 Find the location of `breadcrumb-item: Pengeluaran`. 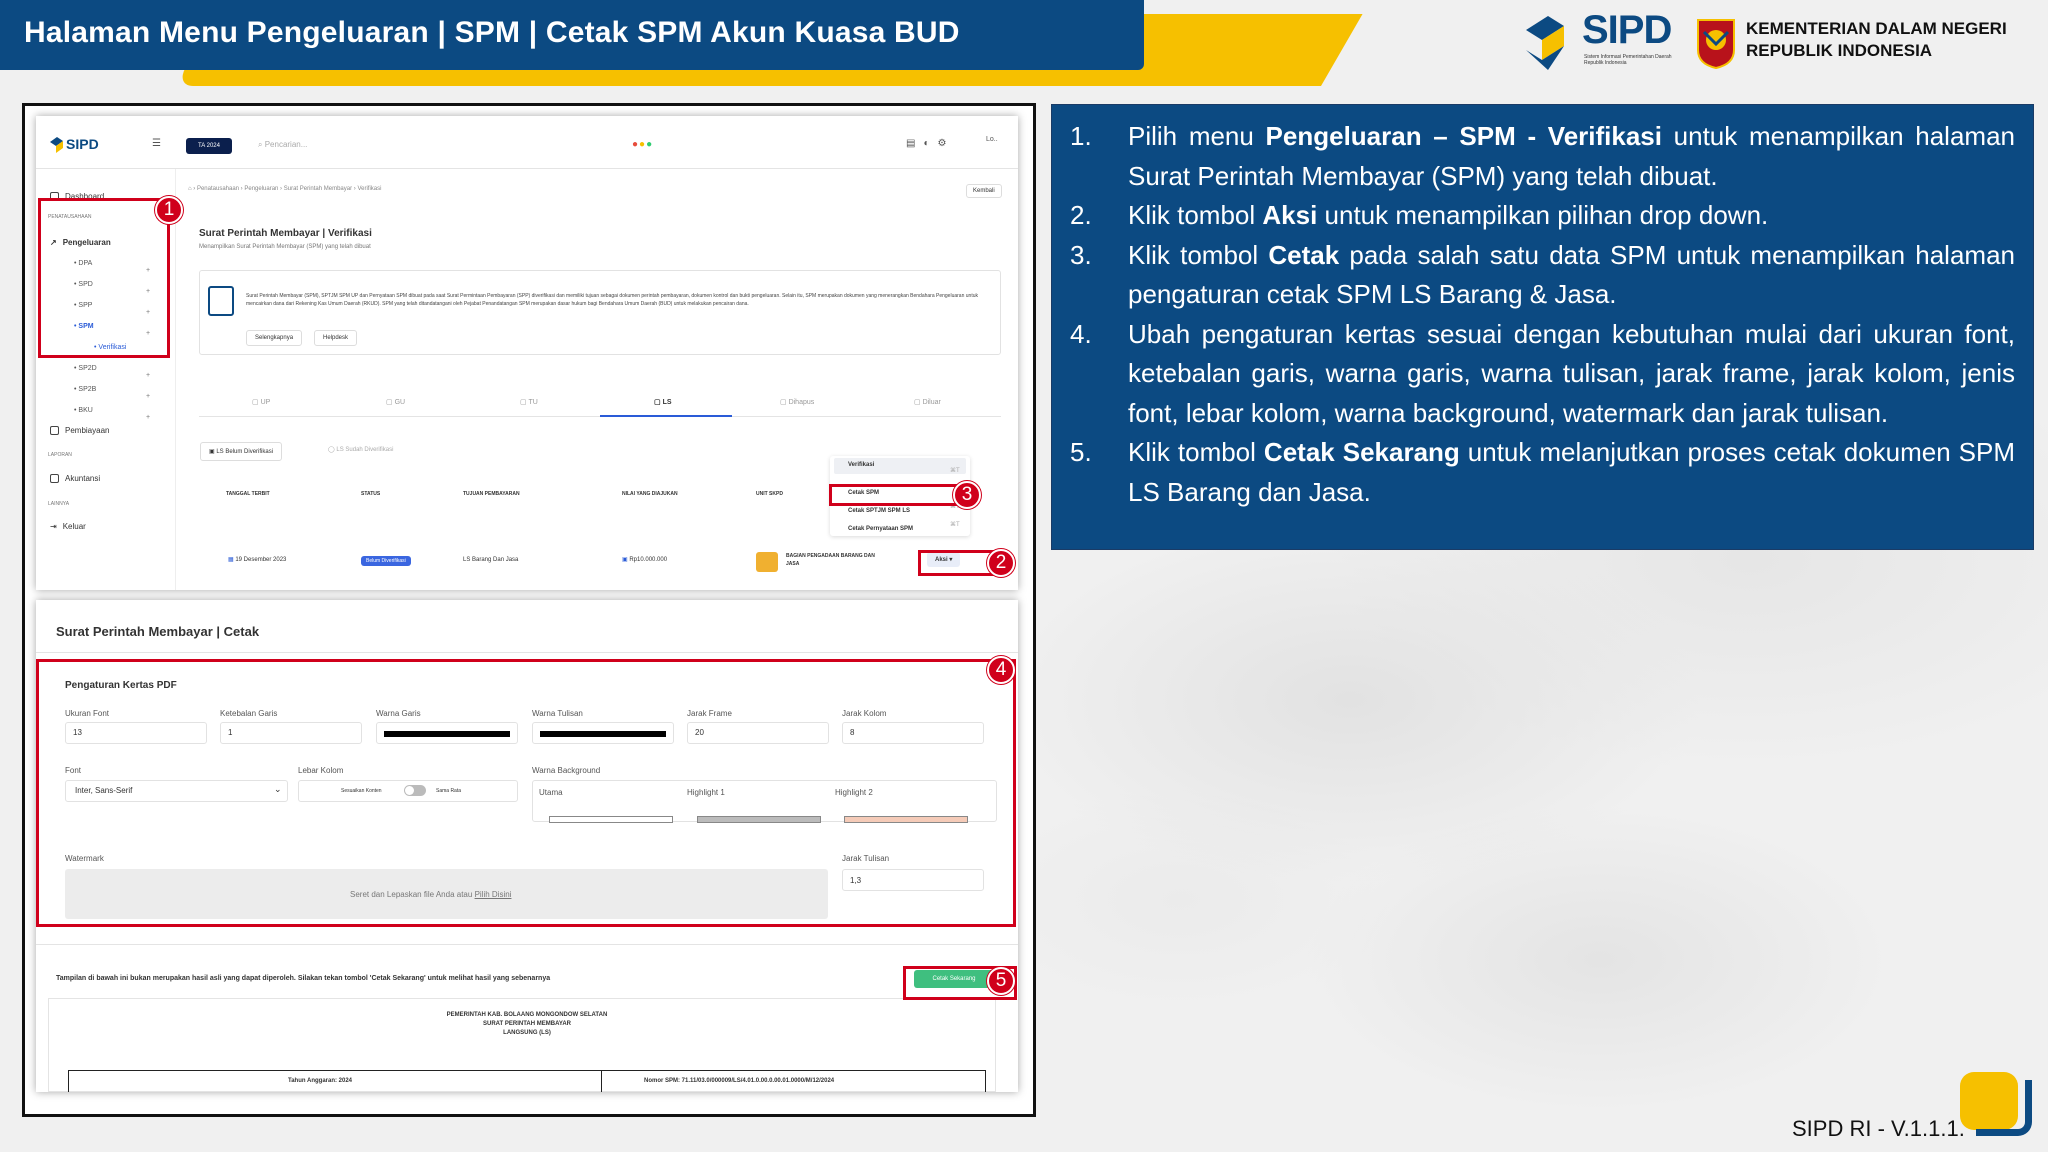

breadcrumb-item: Pengeluaran is located at coordinates (261, 189).